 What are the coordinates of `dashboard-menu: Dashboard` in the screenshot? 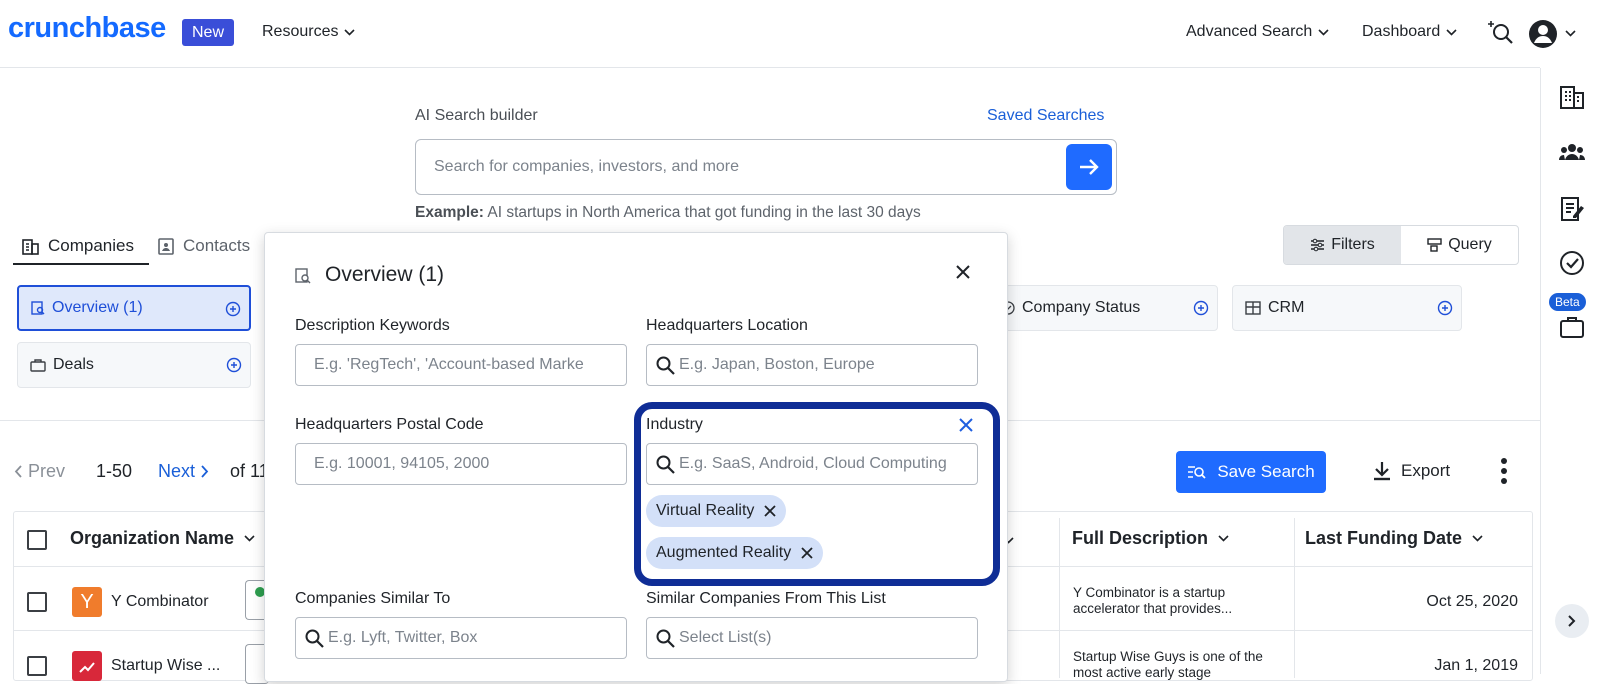 It's located at (1409, 32).